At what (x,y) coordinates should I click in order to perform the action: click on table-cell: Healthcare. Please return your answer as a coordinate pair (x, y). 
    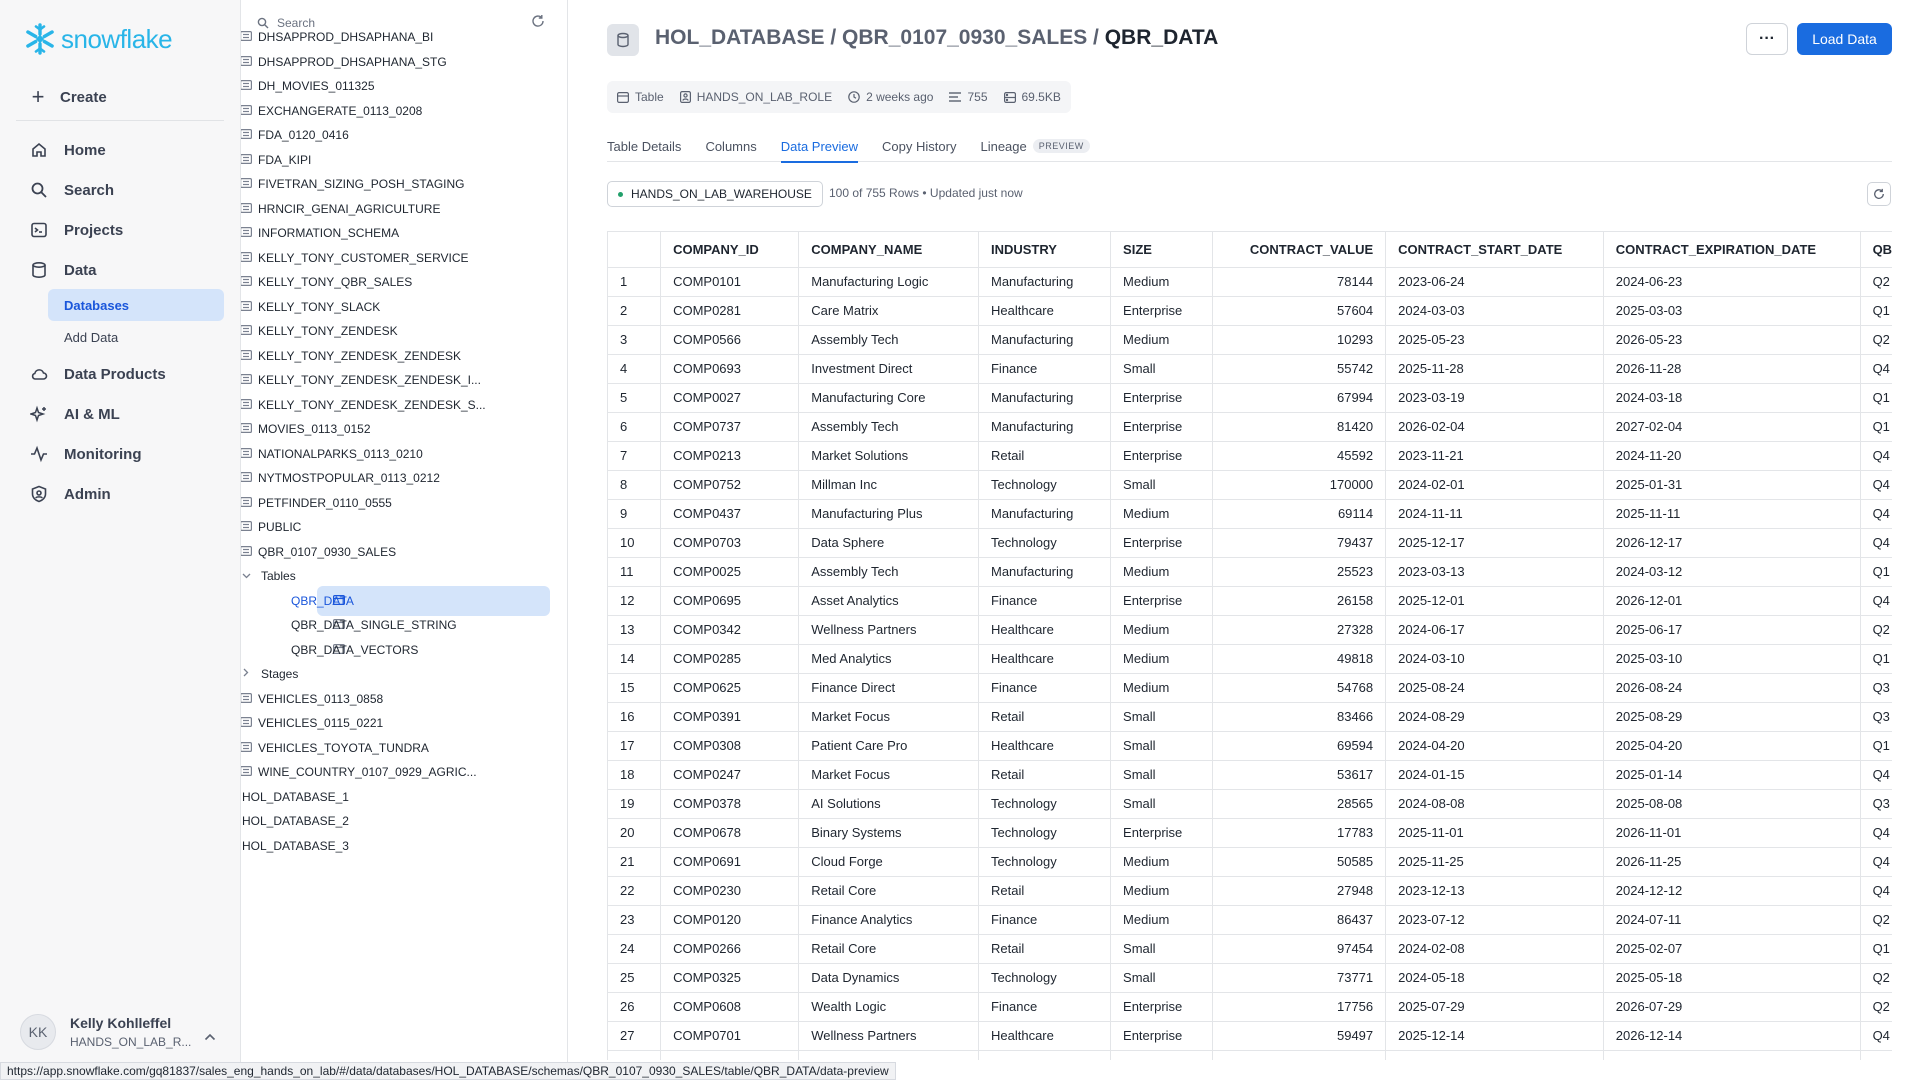
    Looking at the image, I should click on (1045, 746).